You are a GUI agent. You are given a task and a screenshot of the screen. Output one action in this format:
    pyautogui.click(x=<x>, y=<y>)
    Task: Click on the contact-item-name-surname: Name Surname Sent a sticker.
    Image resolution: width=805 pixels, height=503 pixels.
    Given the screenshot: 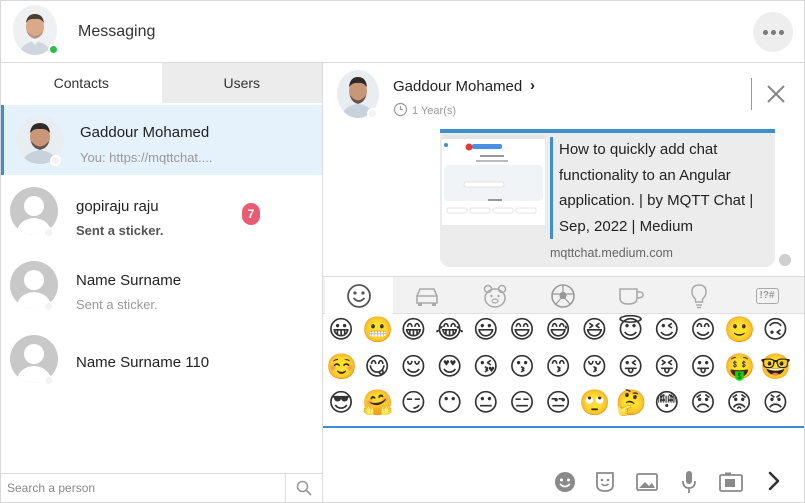 What is the action you would take?
    pyautogui.click(x=161, y=284)
    